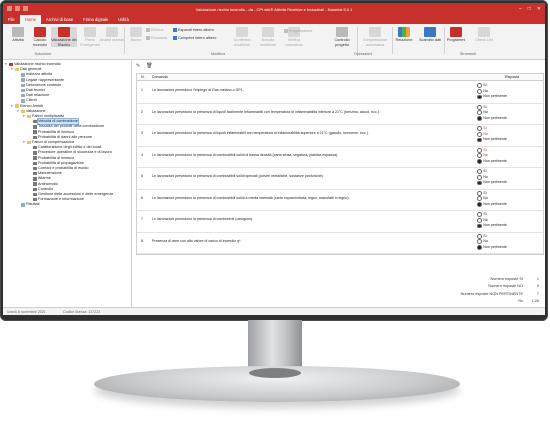 This screenshot has width=550, height=428. Describe the element at coordinates (194, 38) in the screenshot. I see `comprimi-albero-button: Comprimi intero albero` at that location.